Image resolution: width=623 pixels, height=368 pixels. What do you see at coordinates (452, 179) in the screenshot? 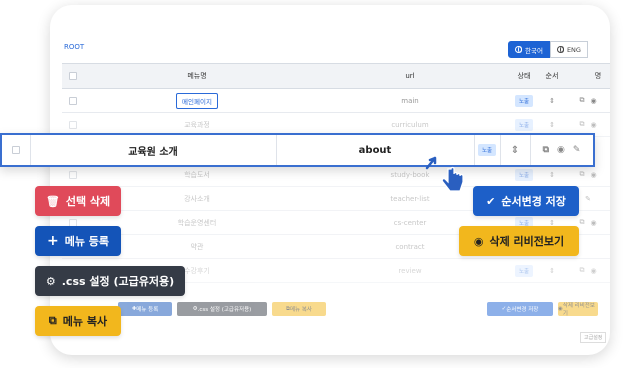
I see `hand-cursor-icon` at bounding box center [452, 179].